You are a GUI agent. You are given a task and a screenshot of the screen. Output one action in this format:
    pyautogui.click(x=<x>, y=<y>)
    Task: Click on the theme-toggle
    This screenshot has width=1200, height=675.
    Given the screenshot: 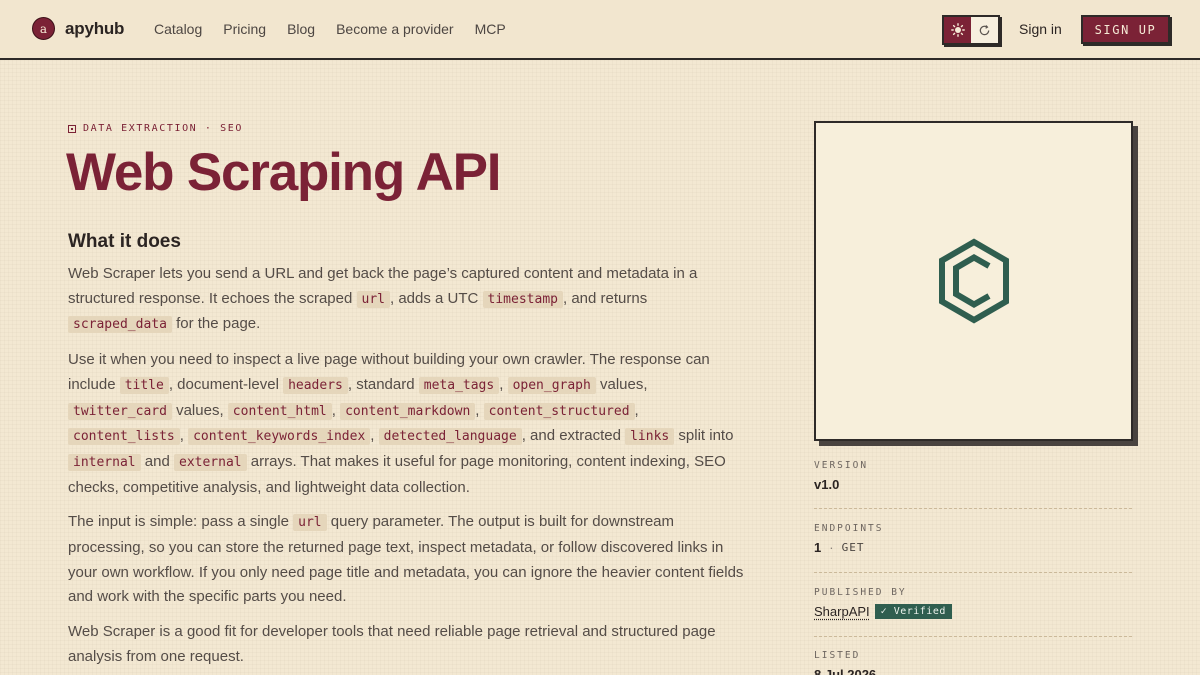 What is the action you would take?
    pyautogui.click(x=971, y=30)
    